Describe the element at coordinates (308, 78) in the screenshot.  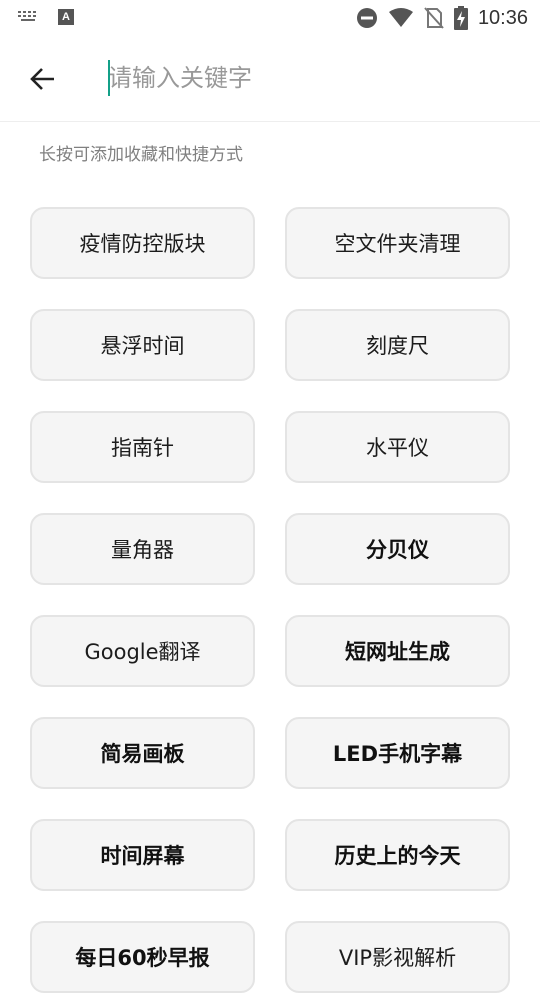
I see `search-input` at that location.